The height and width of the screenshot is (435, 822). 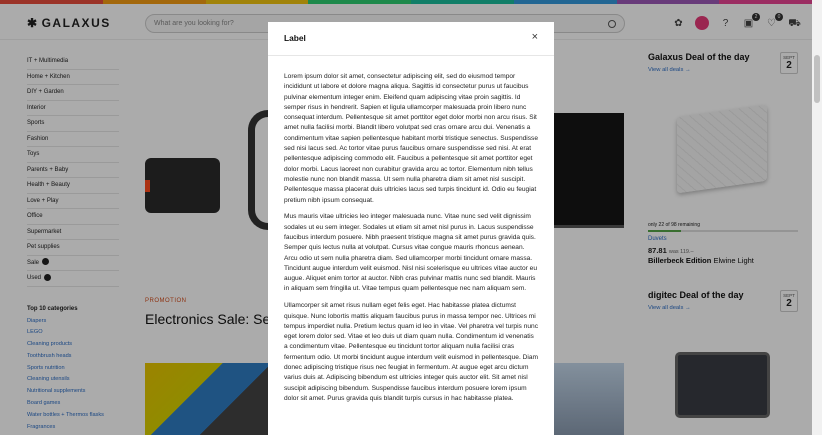 I want to click on scrollbar-thumb, so click(x=817, y=79).